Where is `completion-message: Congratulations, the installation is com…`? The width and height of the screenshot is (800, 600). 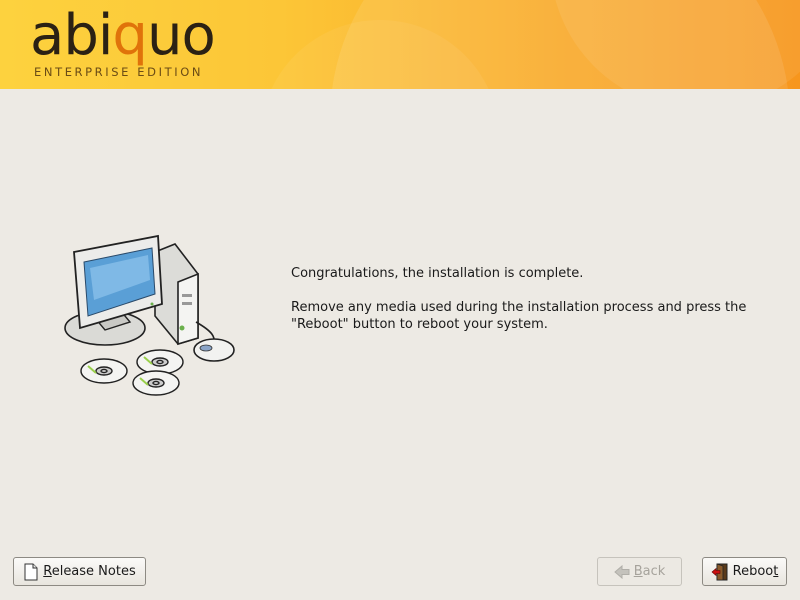
completion-message: Congratulations, the installation is com… is located at coordinates (531, 299).